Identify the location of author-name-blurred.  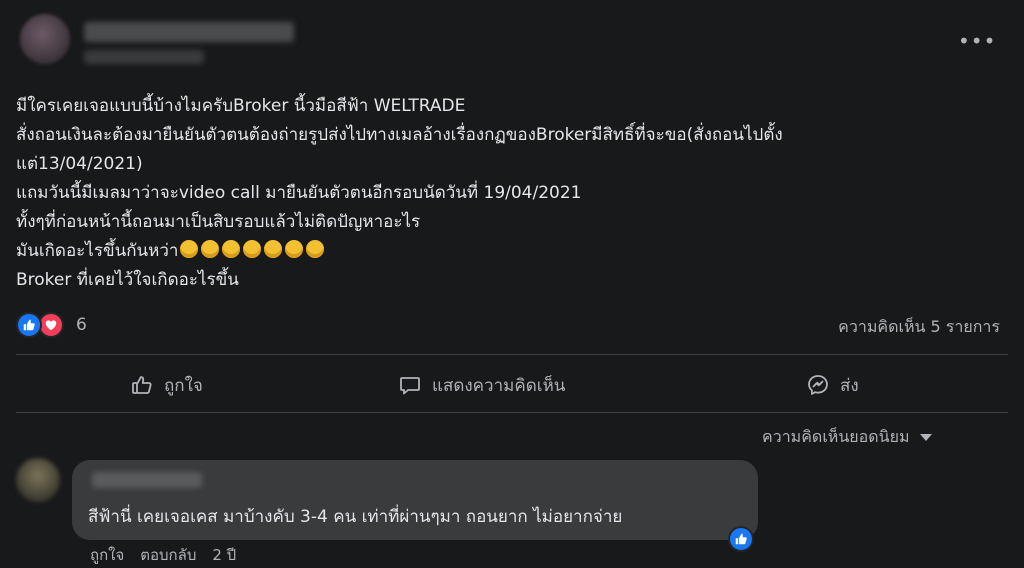
(189, 32).